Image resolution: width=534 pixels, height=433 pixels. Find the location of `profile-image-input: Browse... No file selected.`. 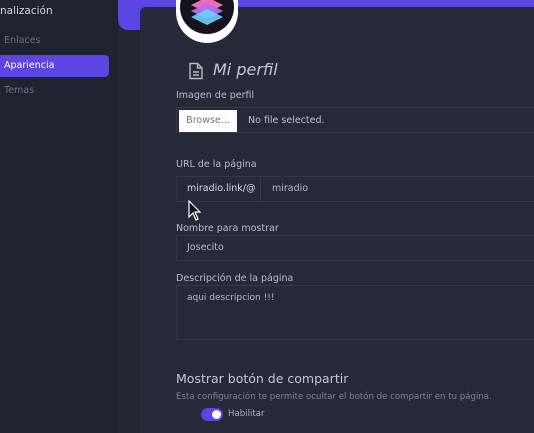

profile-image-input: Browse... No file selected. is located at coordinates (355, 120).